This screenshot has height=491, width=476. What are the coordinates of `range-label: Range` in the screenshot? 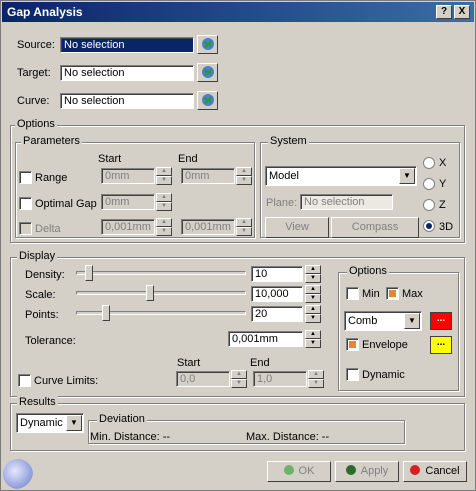 It's located at (51, 178).